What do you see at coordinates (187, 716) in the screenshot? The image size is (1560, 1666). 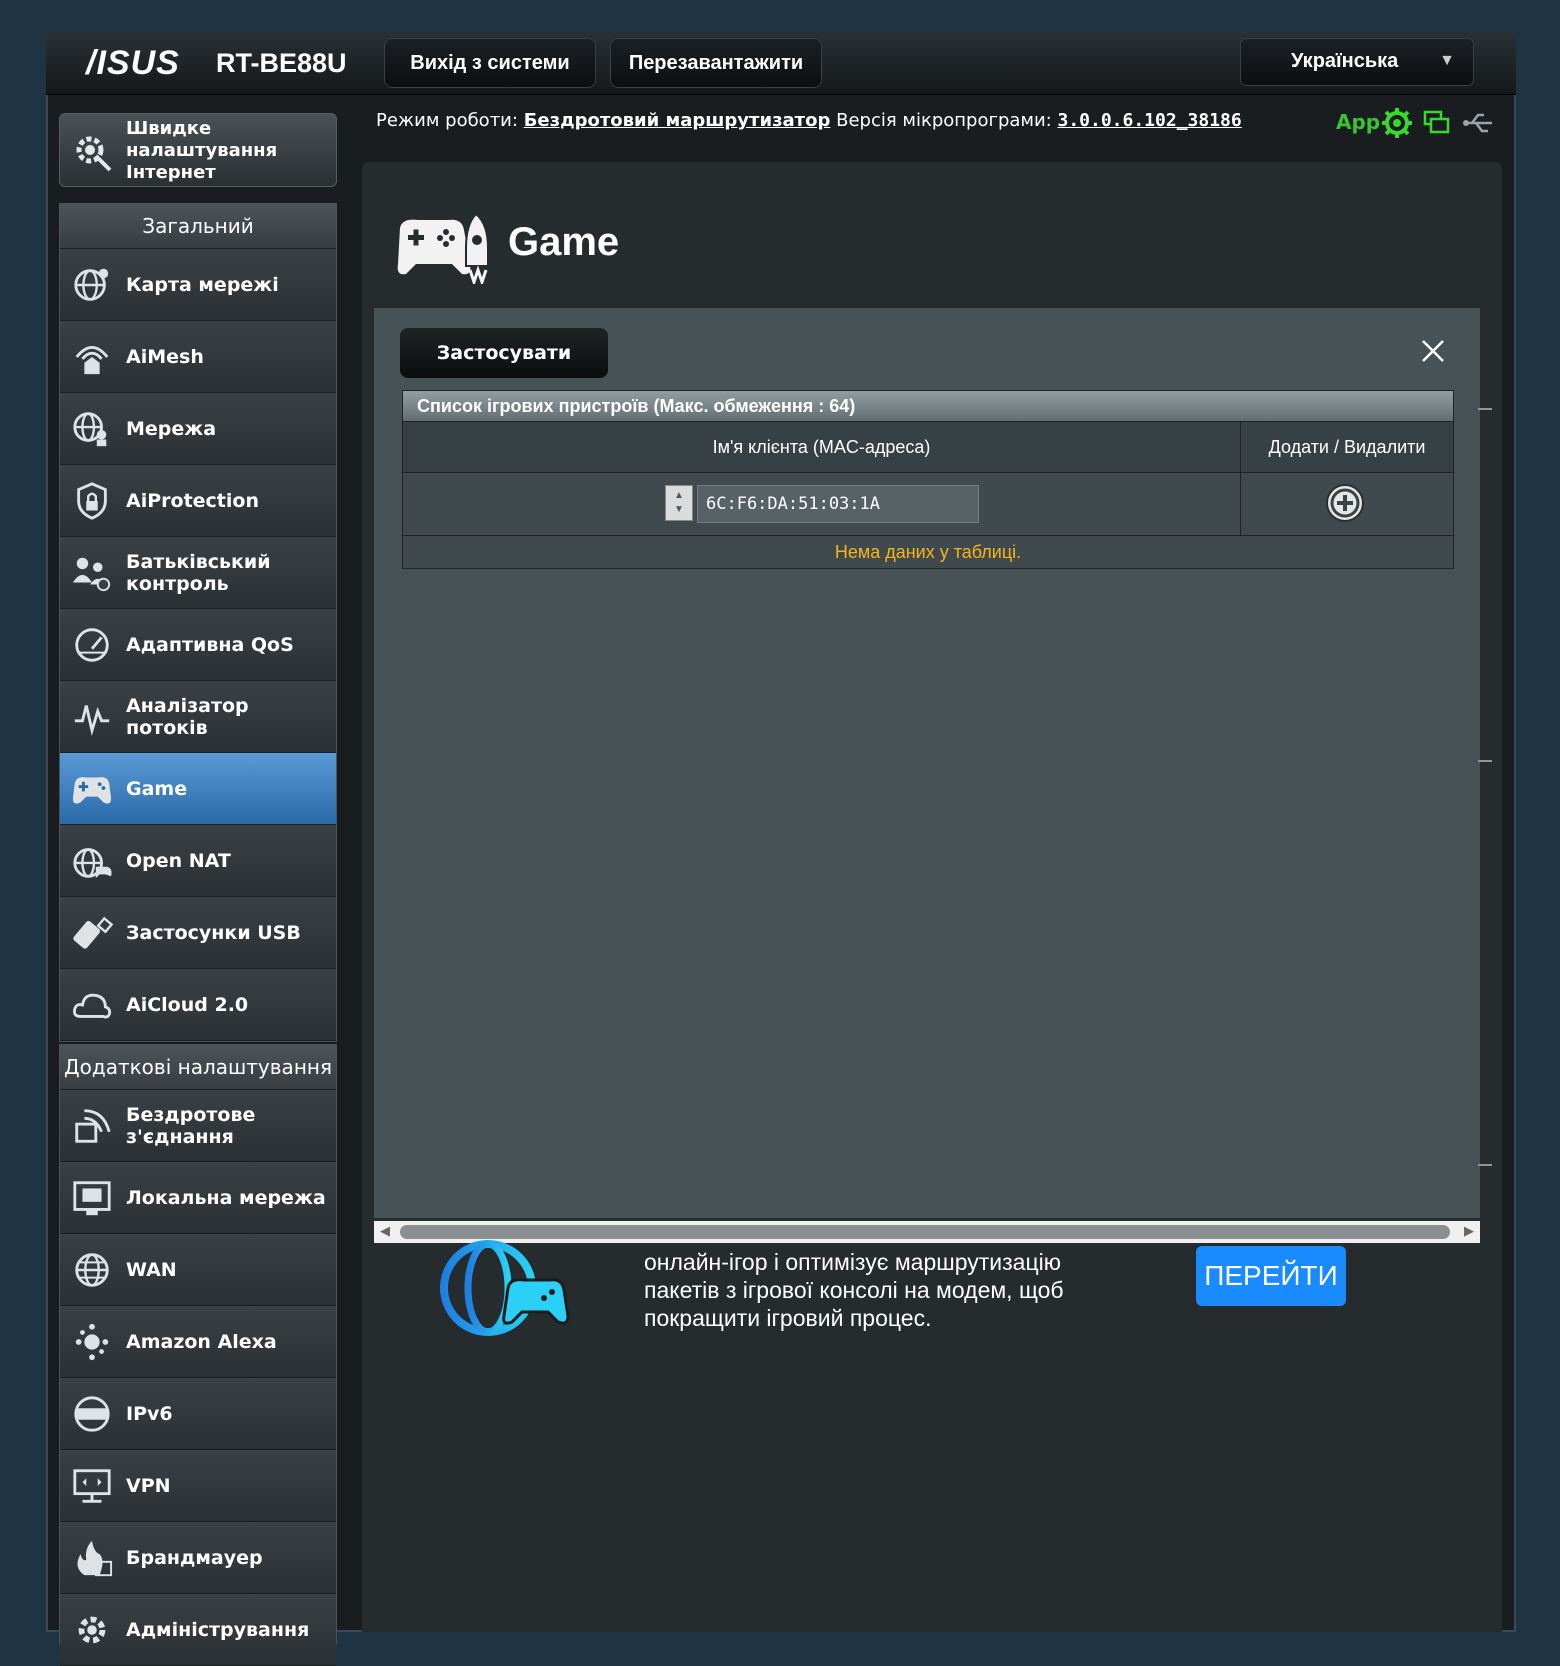 I see `sidebar-item-label: Аналізатор потоків` at bounding box center [187, 716].